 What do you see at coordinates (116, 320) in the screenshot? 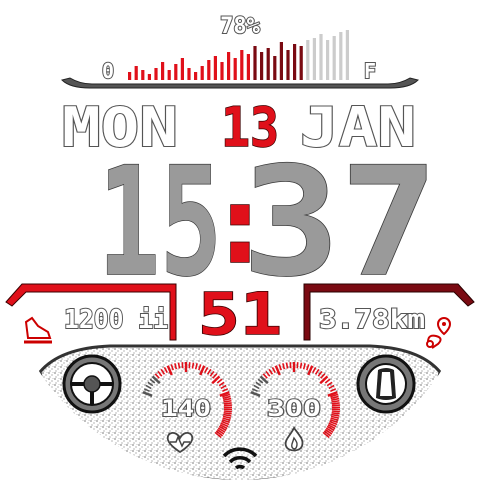
I see `steps-value: 1200 ii` at bounding box center [116, 320].